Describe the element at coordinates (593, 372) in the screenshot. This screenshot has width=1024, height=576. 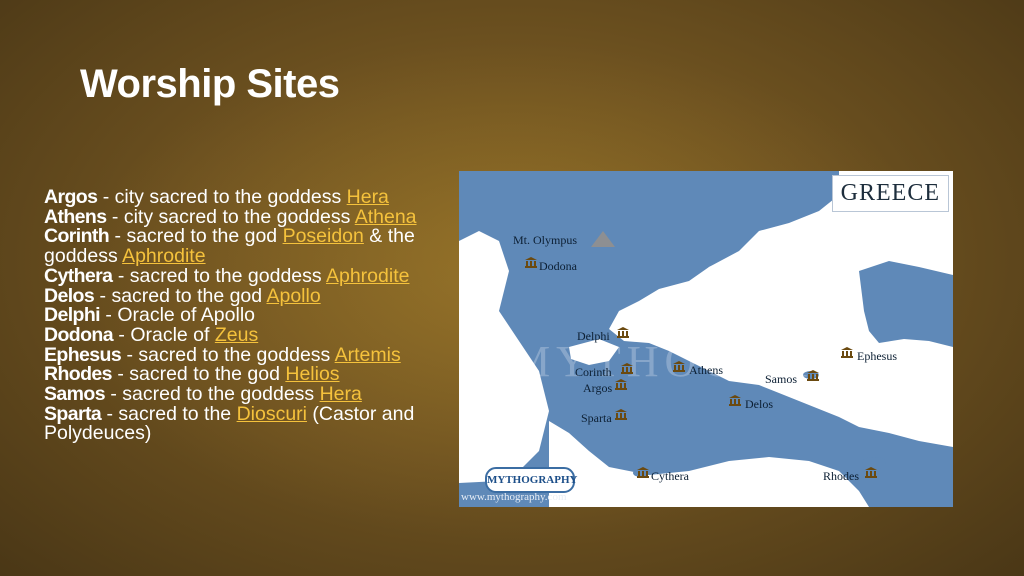
I see `label-corinth: Corinth` at that location.